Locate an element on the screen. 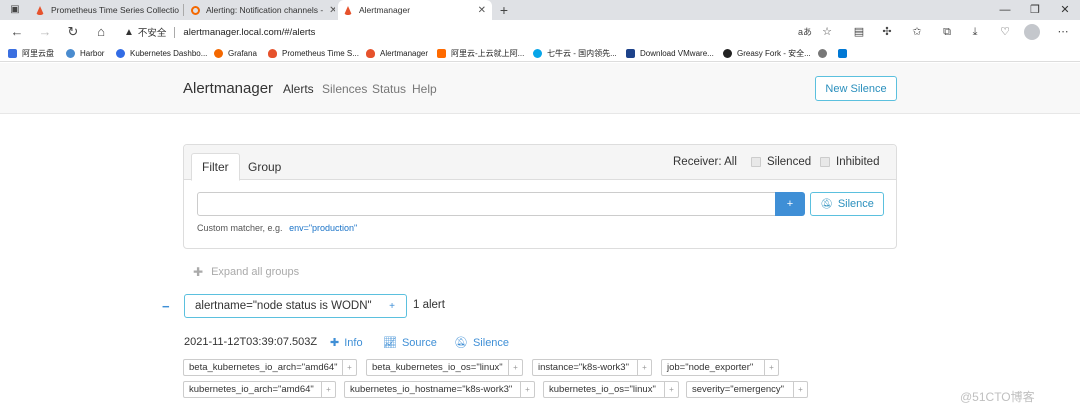 The image size is (1080, 414). brand-title: Alertmanager is located at coordinates (228, 88).